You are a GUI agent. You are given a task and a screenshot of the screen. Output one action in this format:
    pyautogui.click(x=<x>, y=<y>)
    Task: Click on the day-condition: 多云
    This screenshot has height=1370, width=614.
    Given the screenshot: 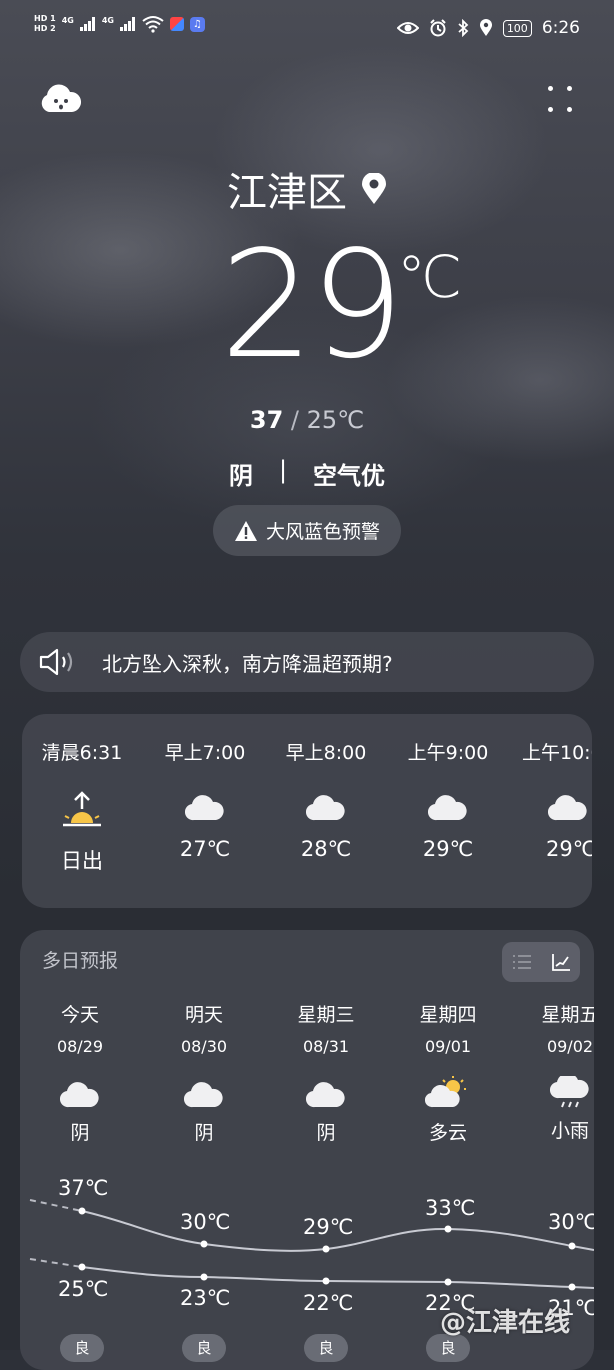 What is the action you would take?
    pyautogui.click(x=447, y=1133)
    